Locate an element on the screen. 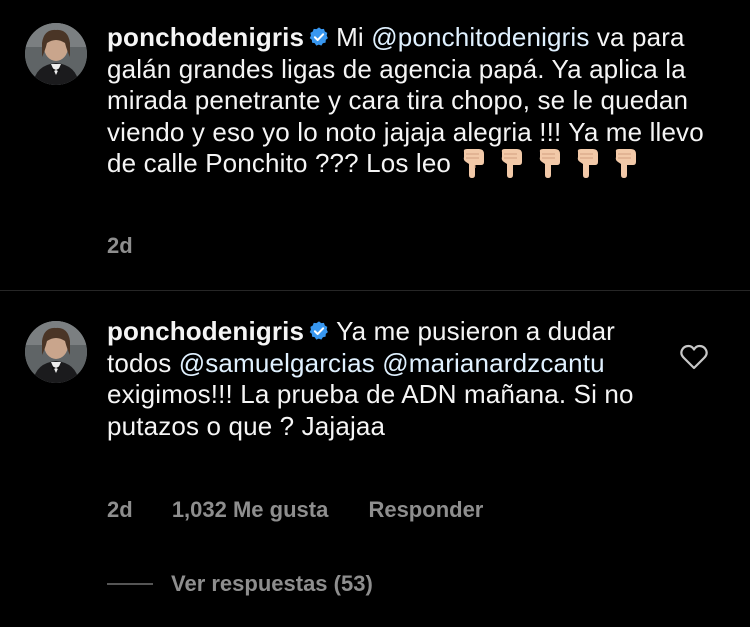 Image resolution: width=750 pixels, height=627 pixels. emoji-row is located at coordinates (554, 167).